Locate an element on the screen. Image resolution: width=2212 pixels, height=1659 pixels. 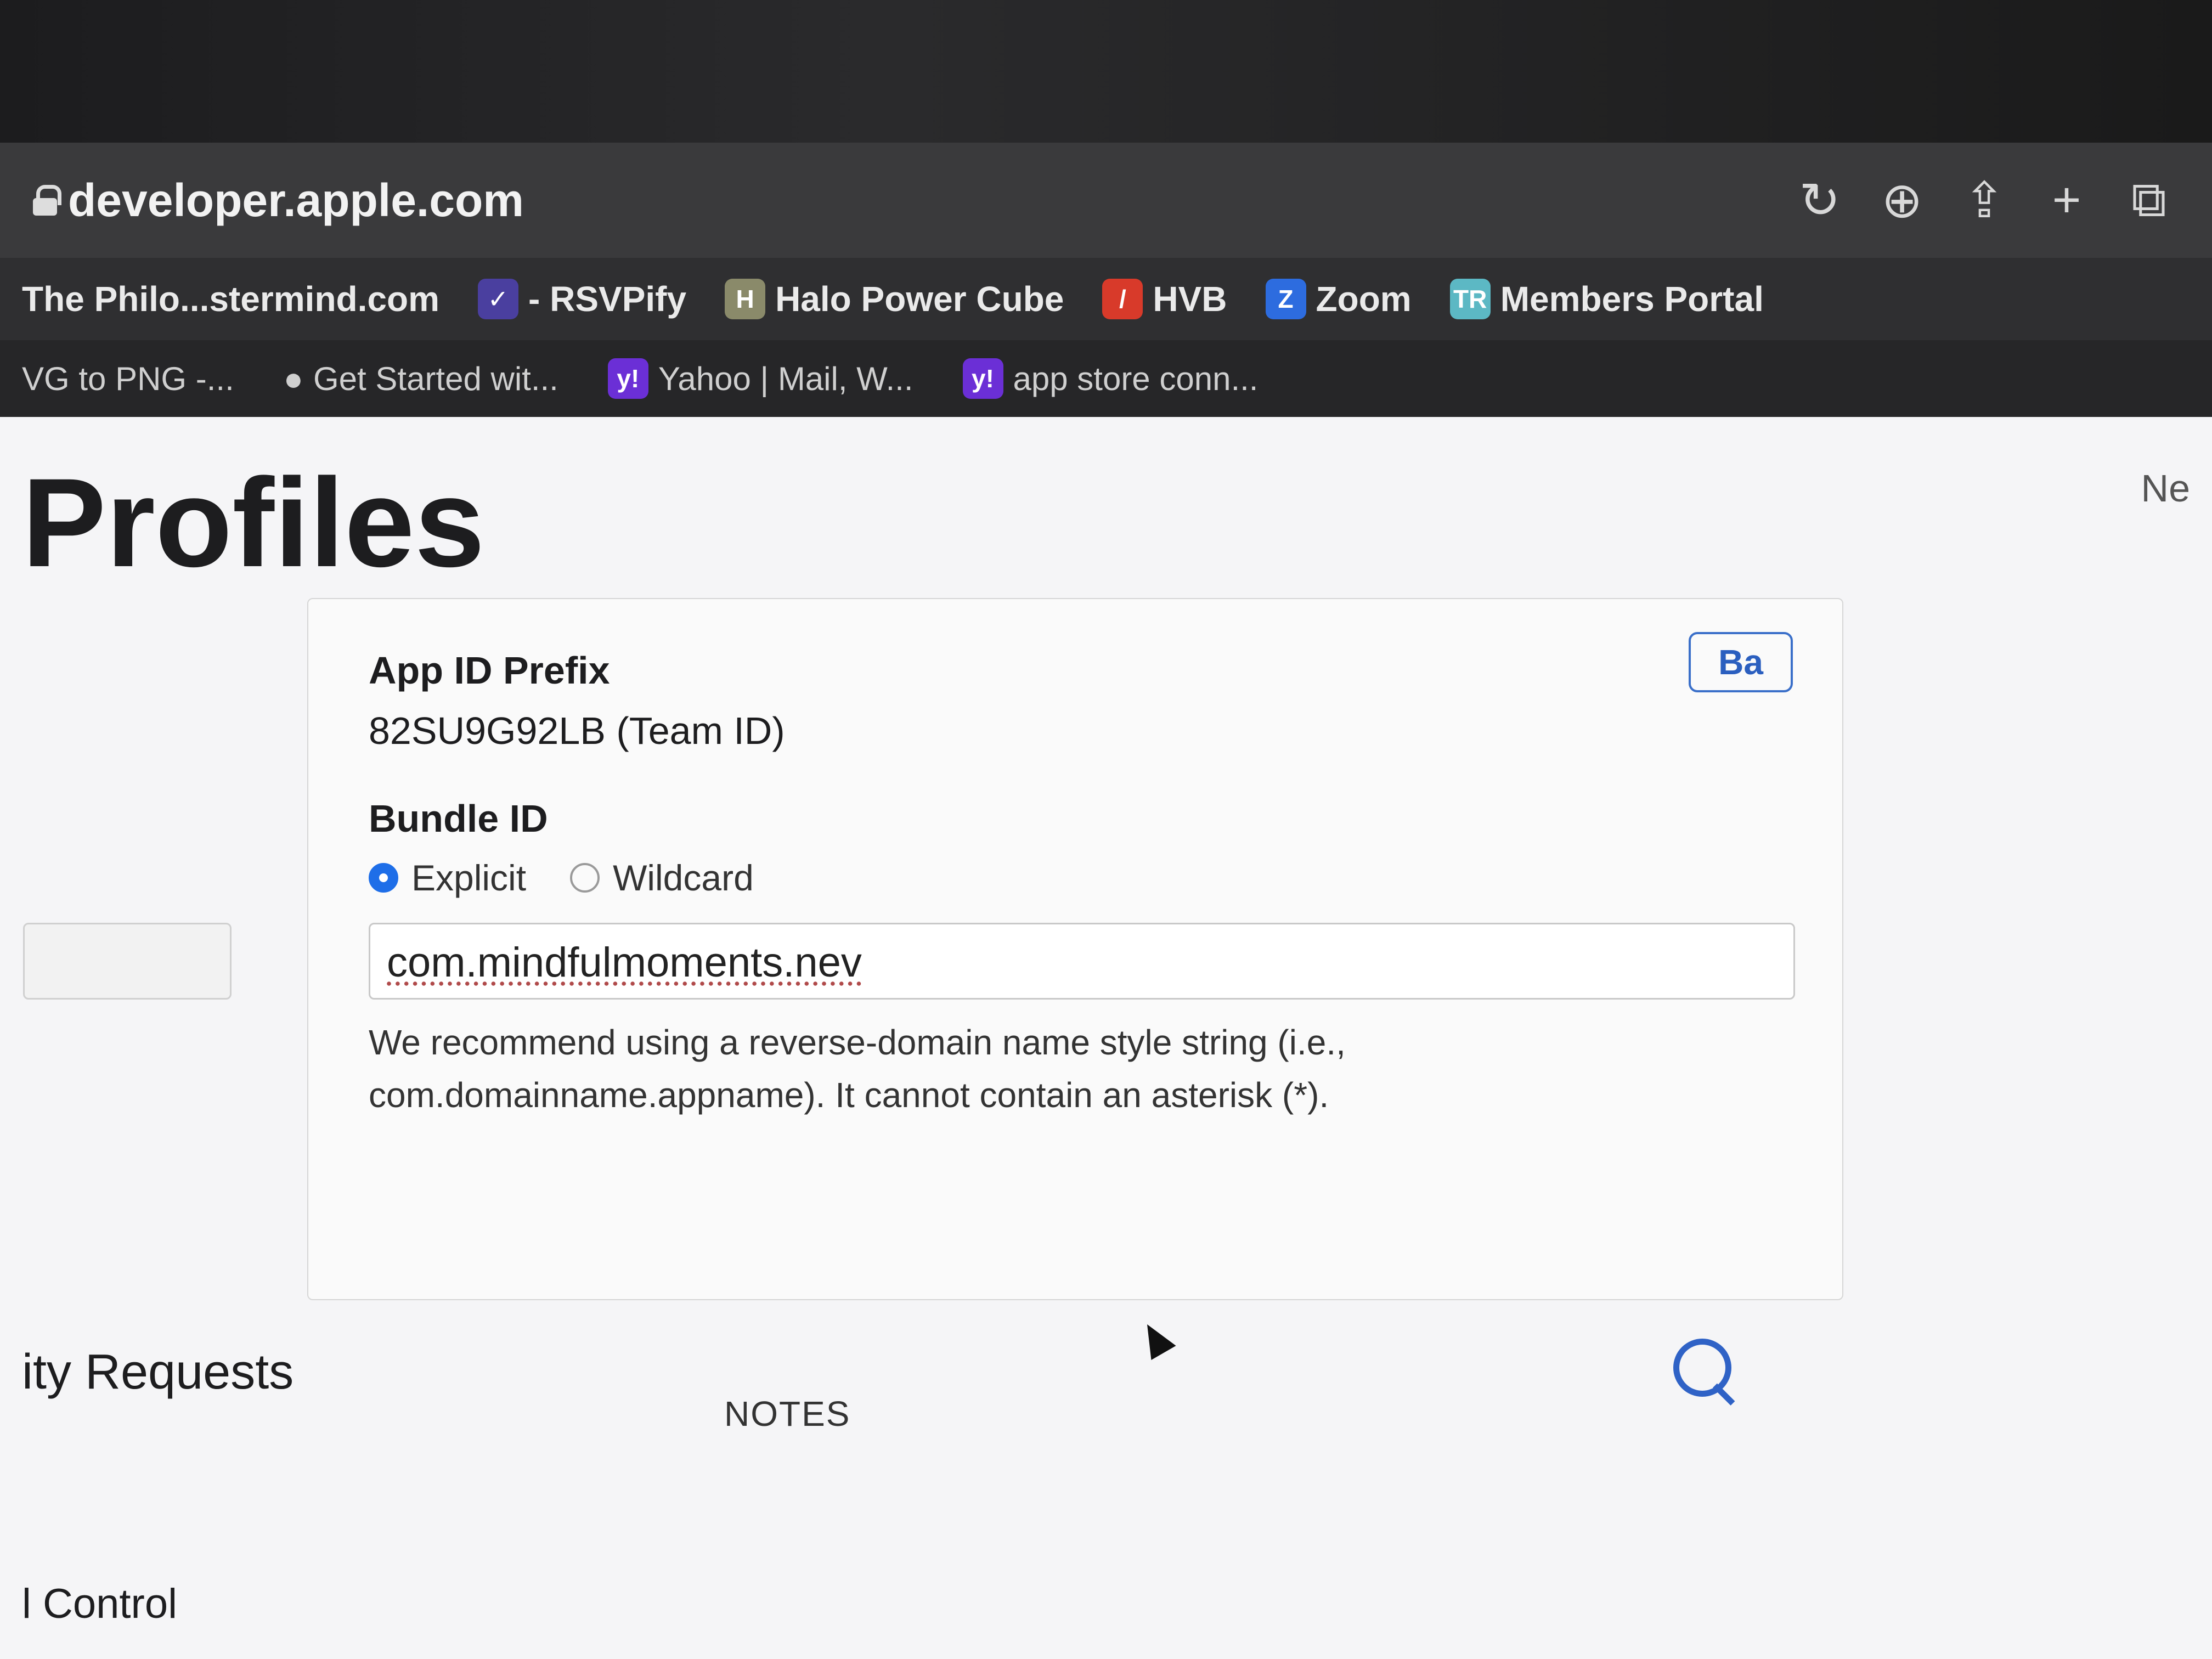
description-field is located at coordinates (128, 962).